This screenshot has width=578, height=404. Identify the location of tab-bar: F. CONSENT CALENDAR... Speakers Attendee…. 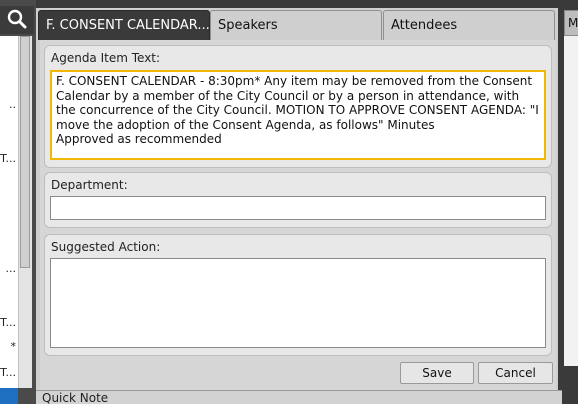
(297, 25).